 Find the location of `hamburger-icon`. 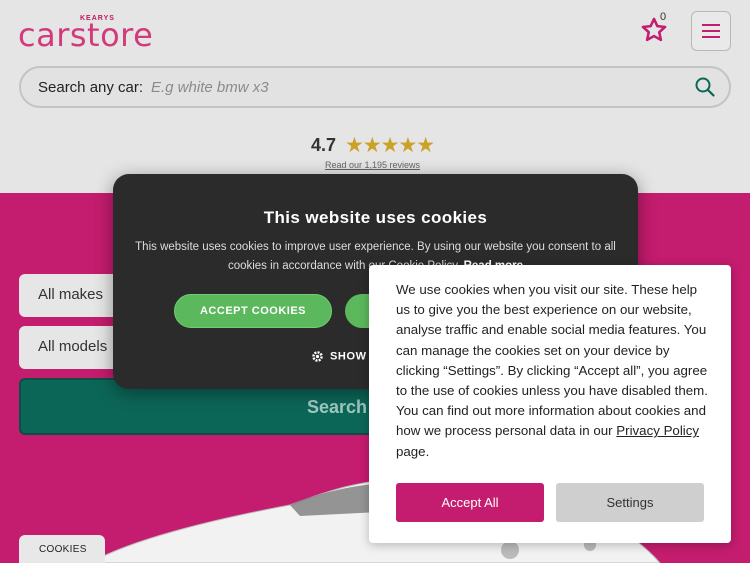

hamburger-icon is located at coordinates (711, 31).